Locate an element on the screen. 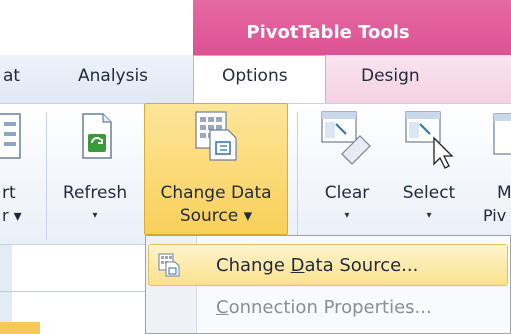  change-data-source-label2: Source ▾ is located at coordinates (216, 216).